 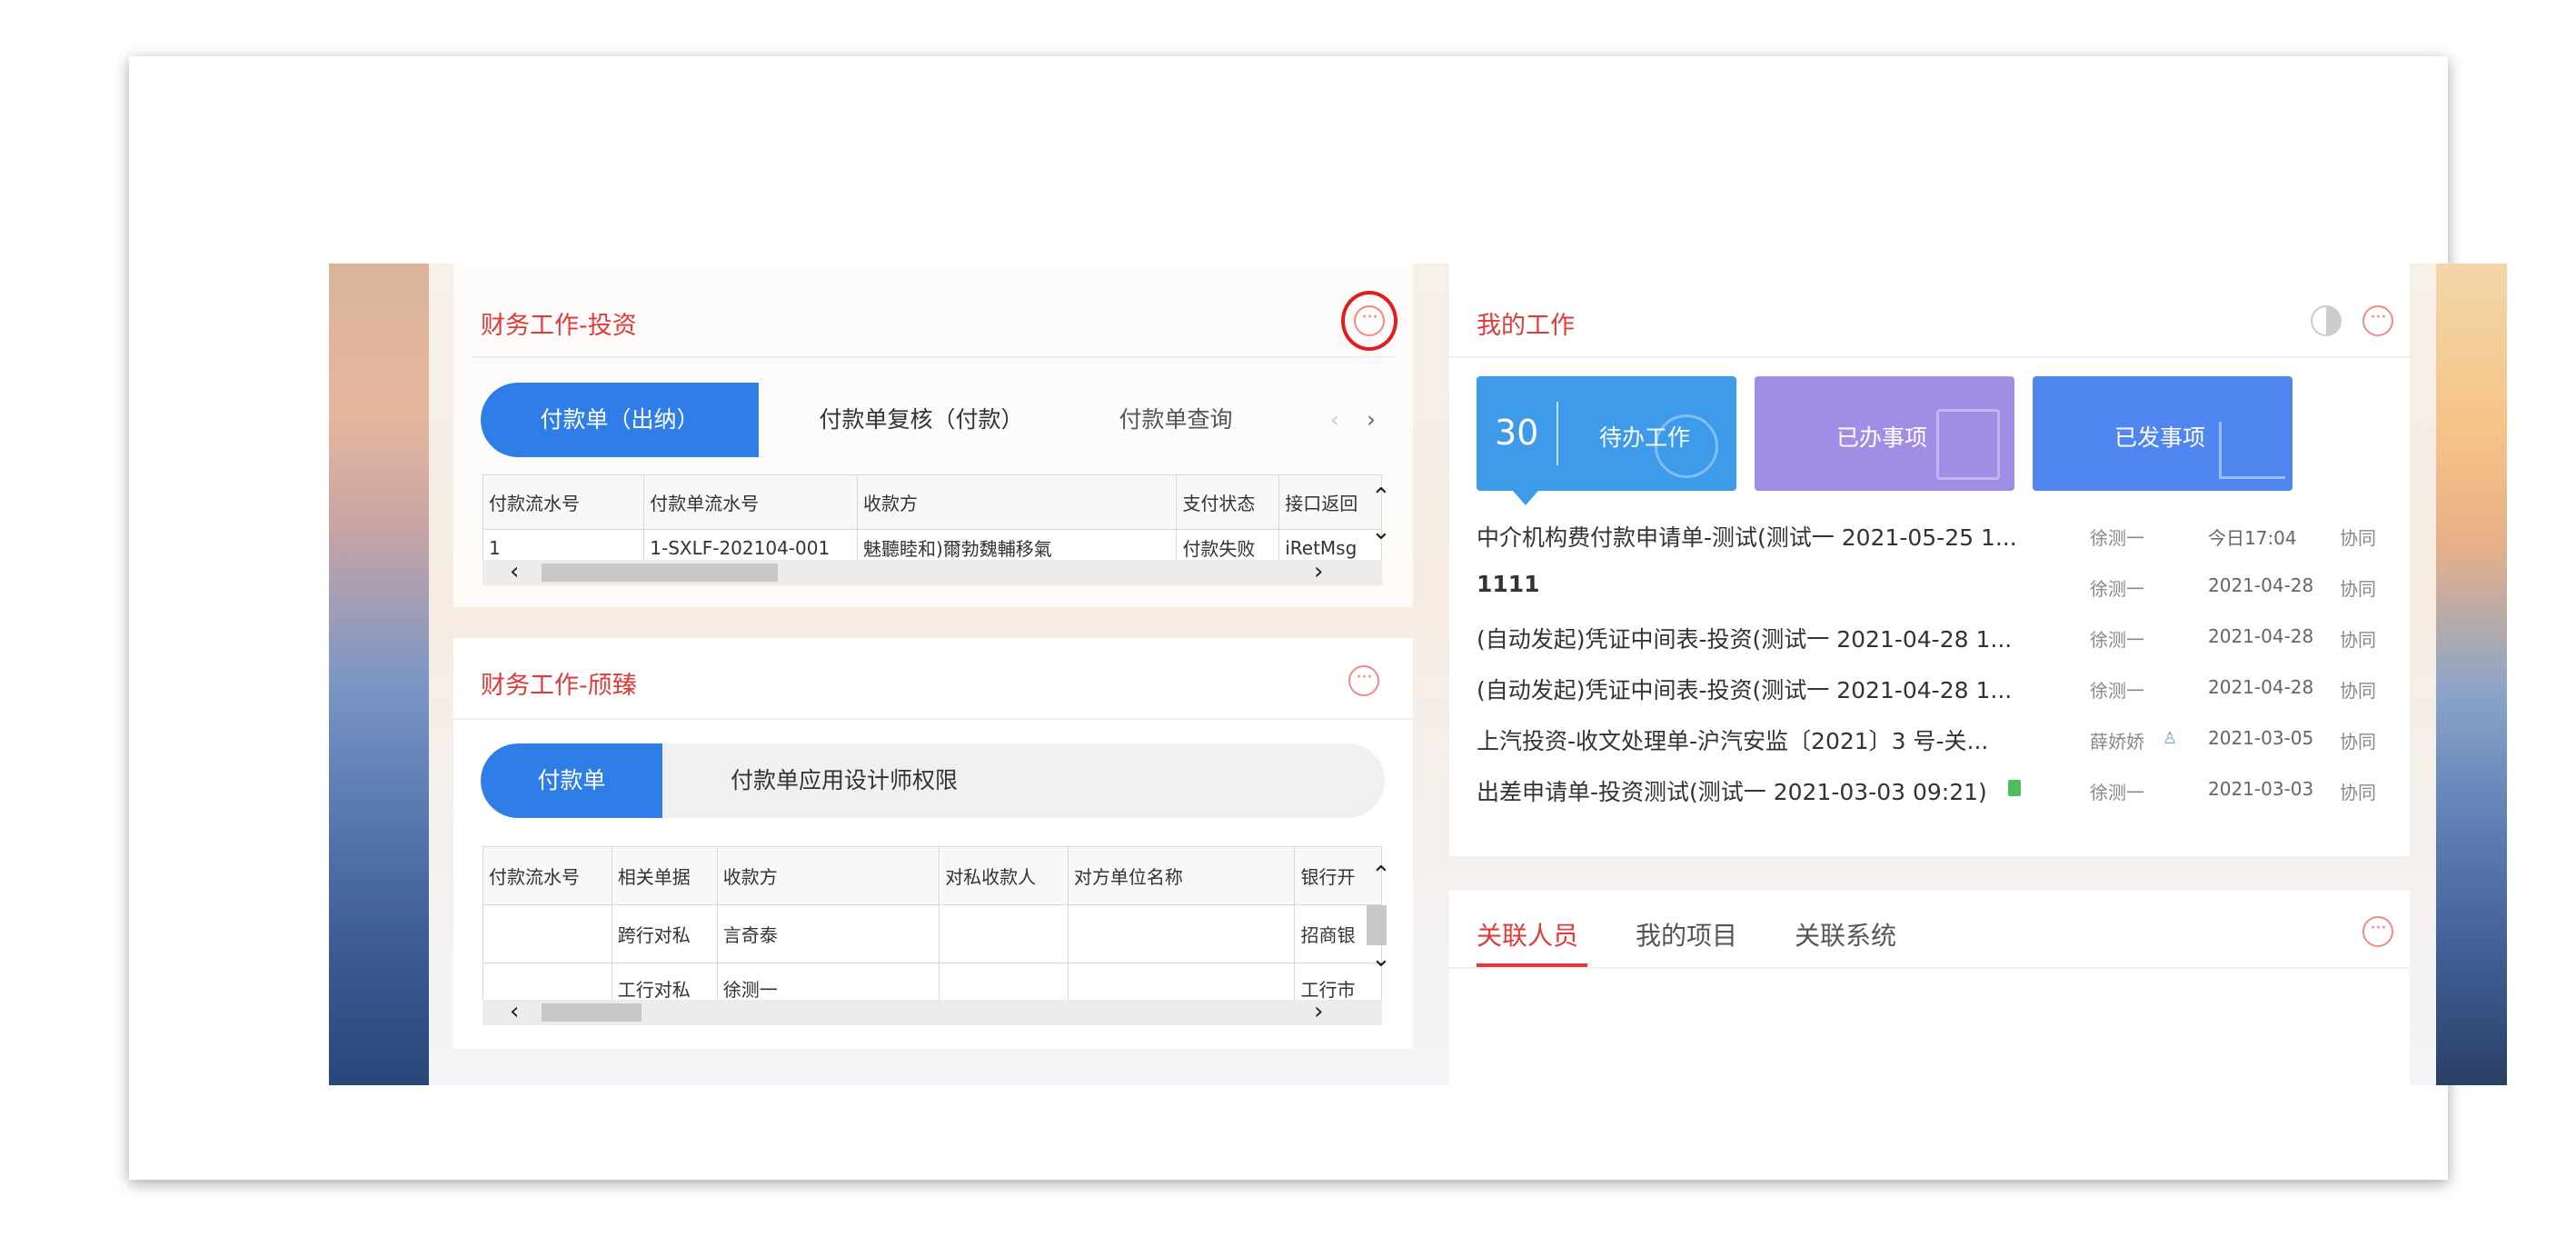 I want to click on theme-toggle-icon, so click(x=2326, y=320).